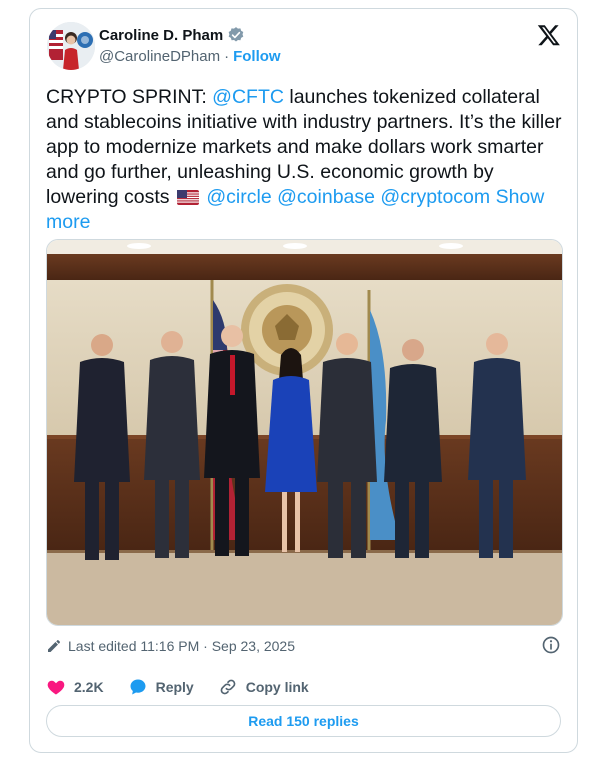  I want to click on avatar, so click(71, 46).